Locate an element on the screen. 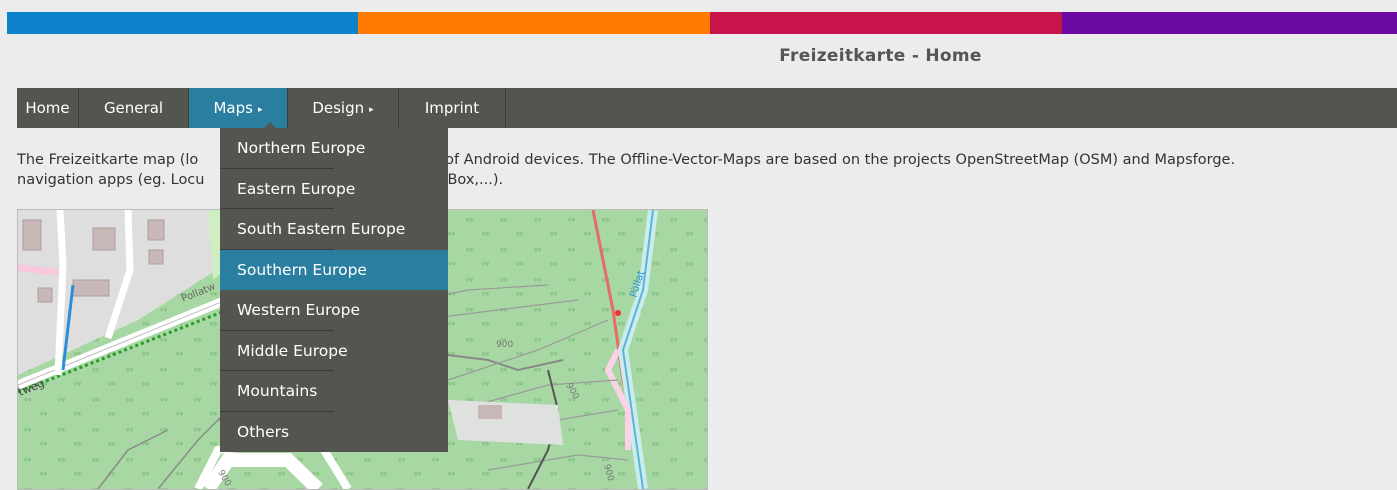  nav-general-label: General is located at coordinates (133, 108).